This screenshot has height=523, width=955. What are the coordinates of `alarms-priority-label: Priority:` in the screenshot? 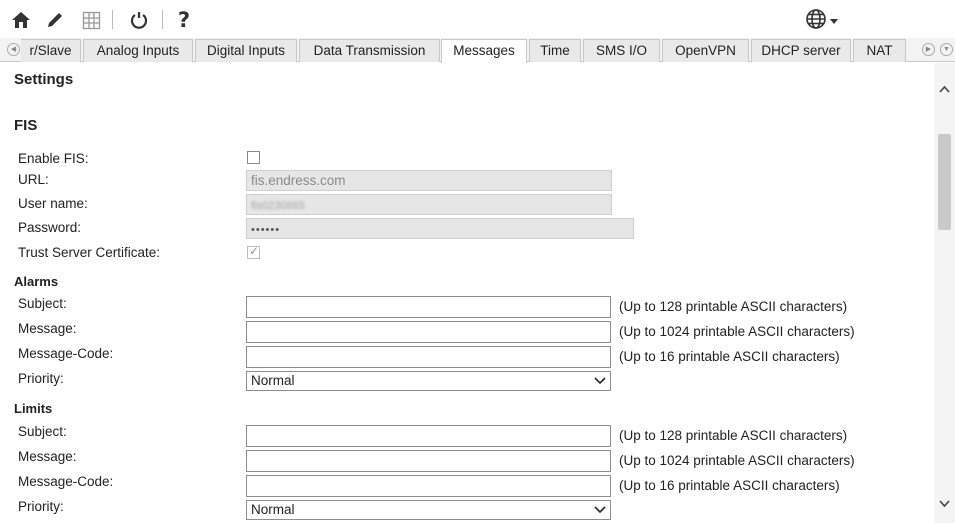 It's located at (41, 378).